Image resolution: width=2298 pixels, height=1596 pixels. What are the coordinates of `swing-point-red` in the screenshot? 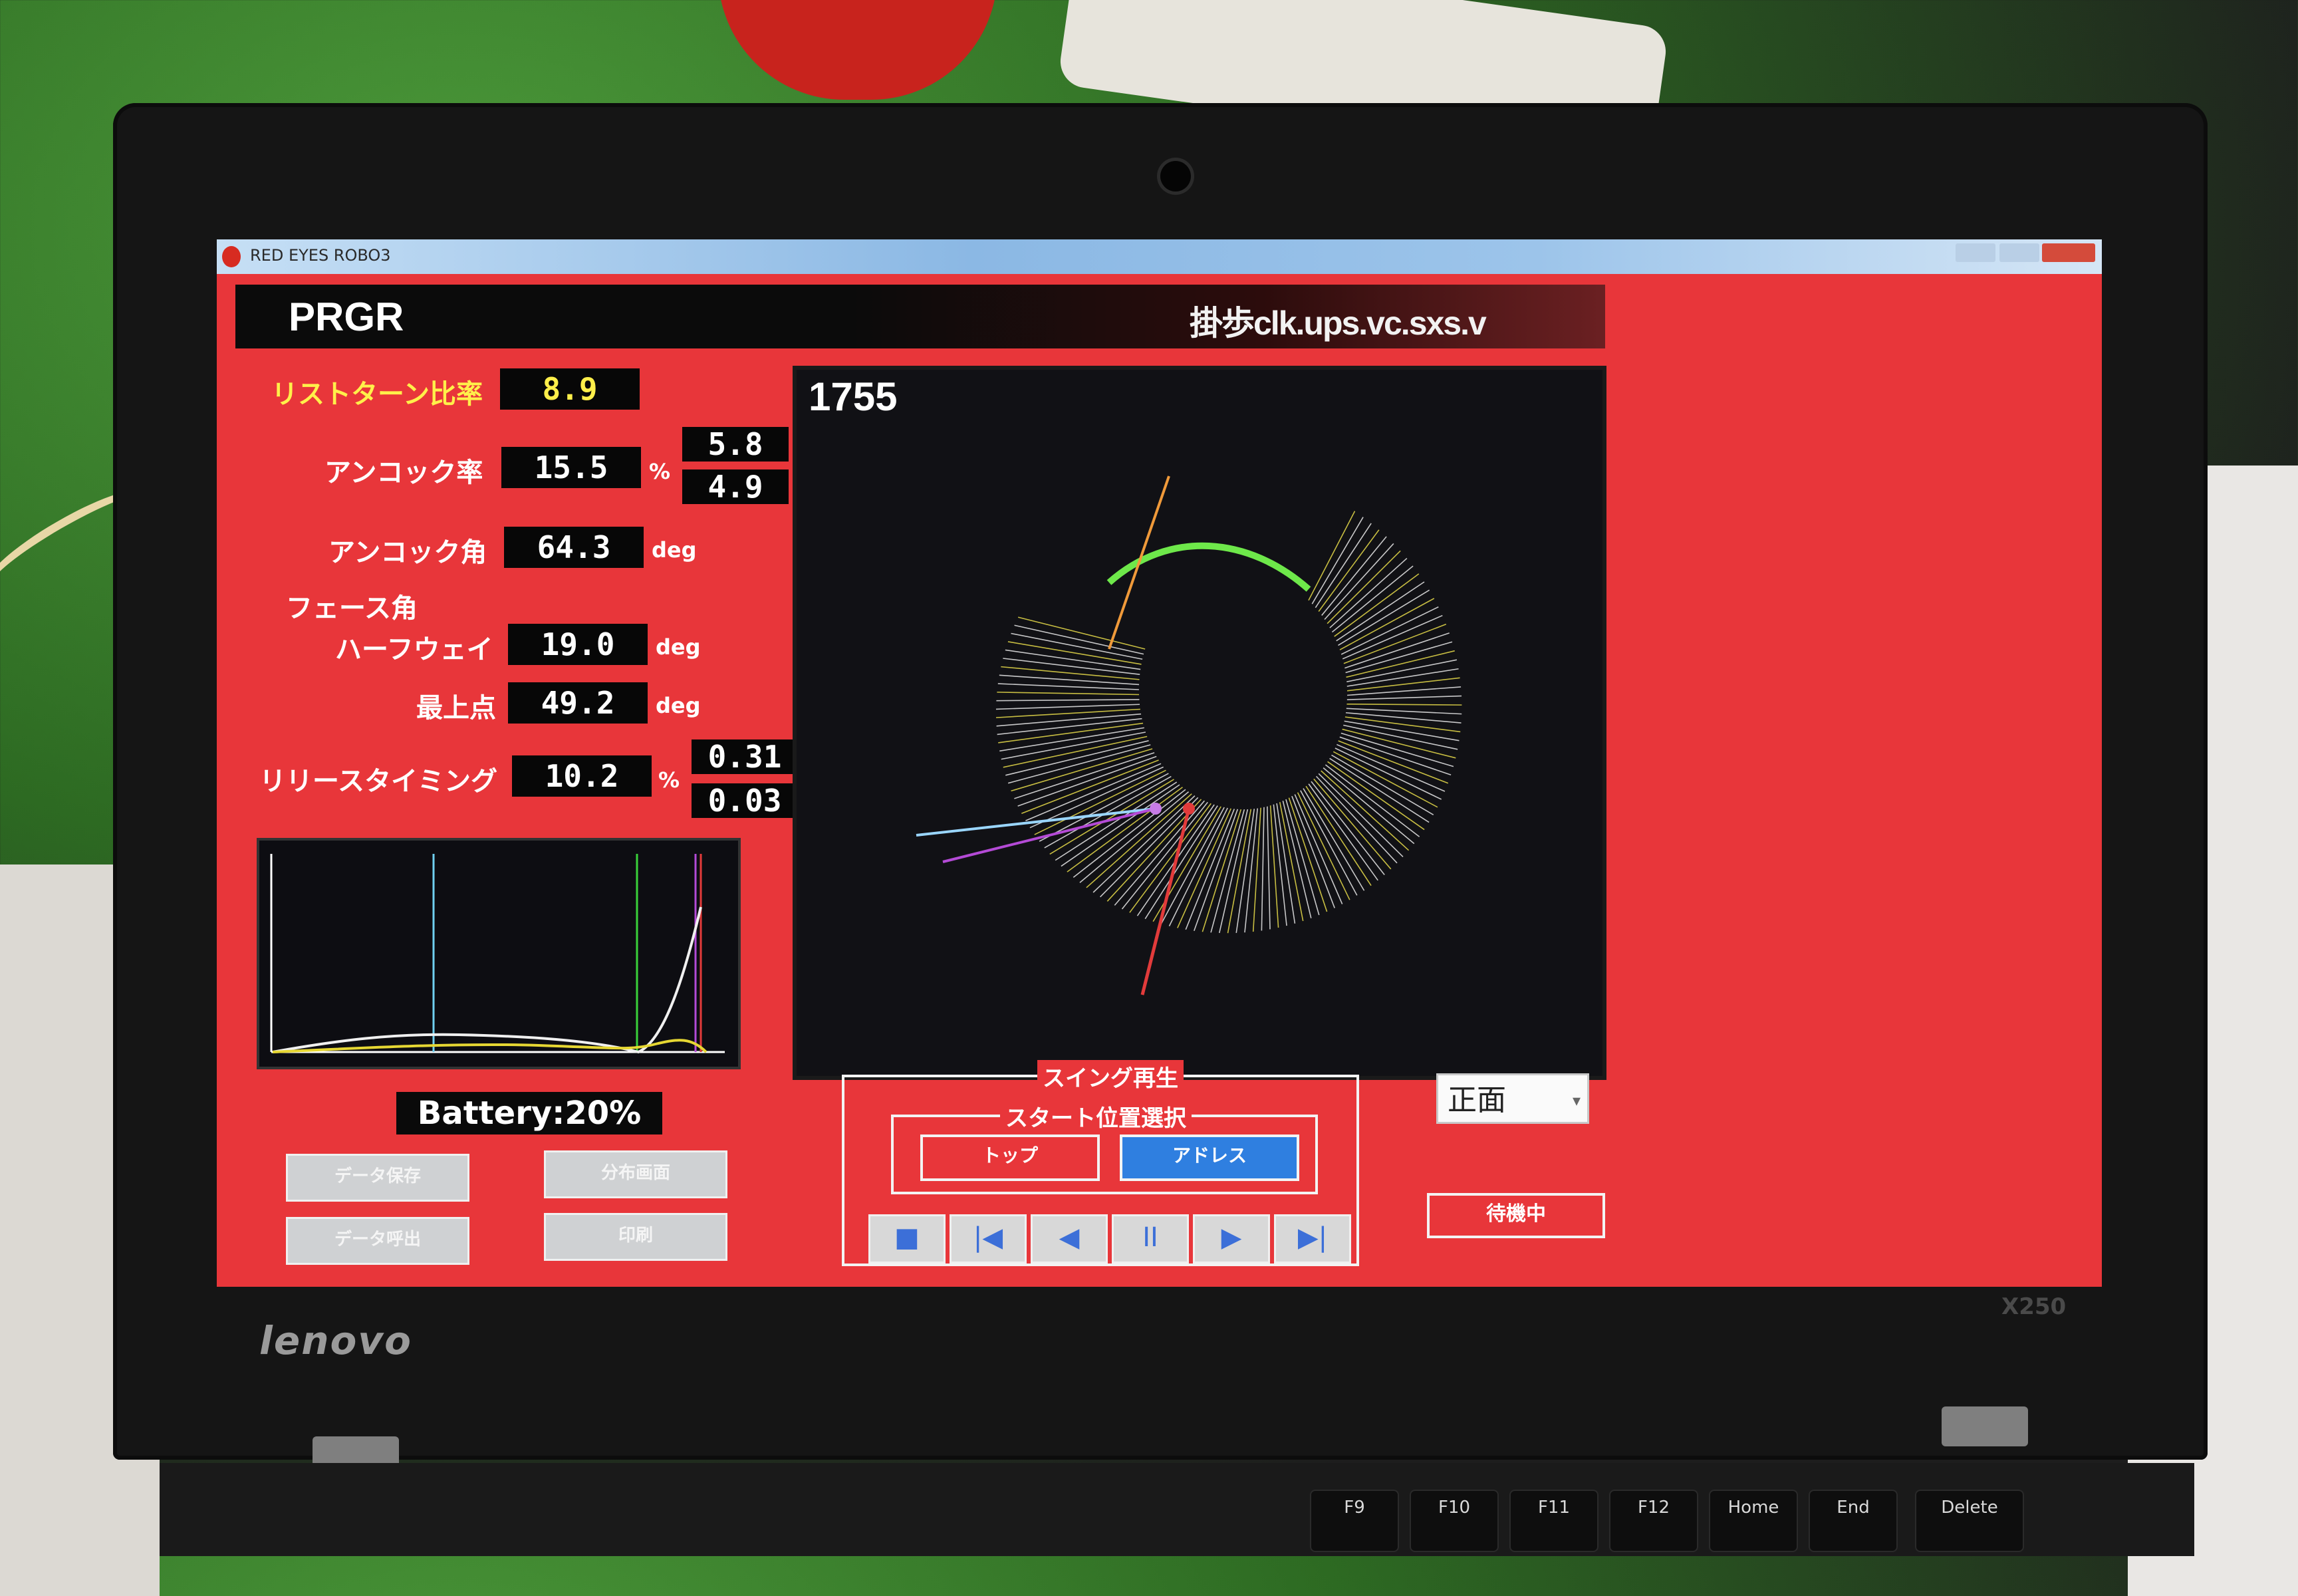 It's located at (1189, 809).